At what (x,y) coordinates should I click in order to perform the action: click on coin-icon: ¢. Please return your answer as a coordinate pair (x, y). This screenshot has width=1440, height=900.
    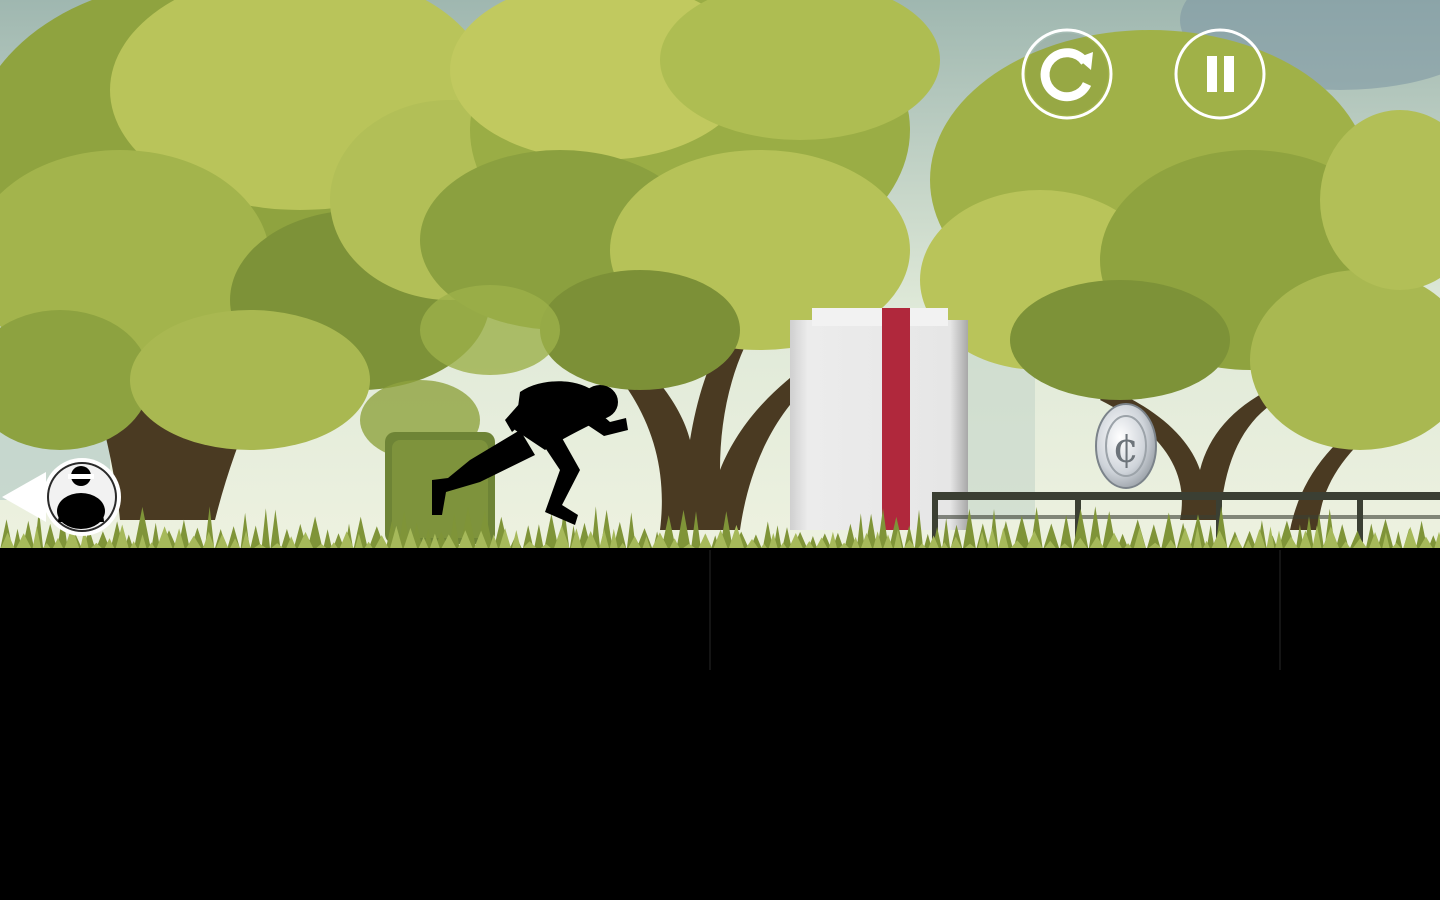
    Looking at the image, I should click on (1126, 446).